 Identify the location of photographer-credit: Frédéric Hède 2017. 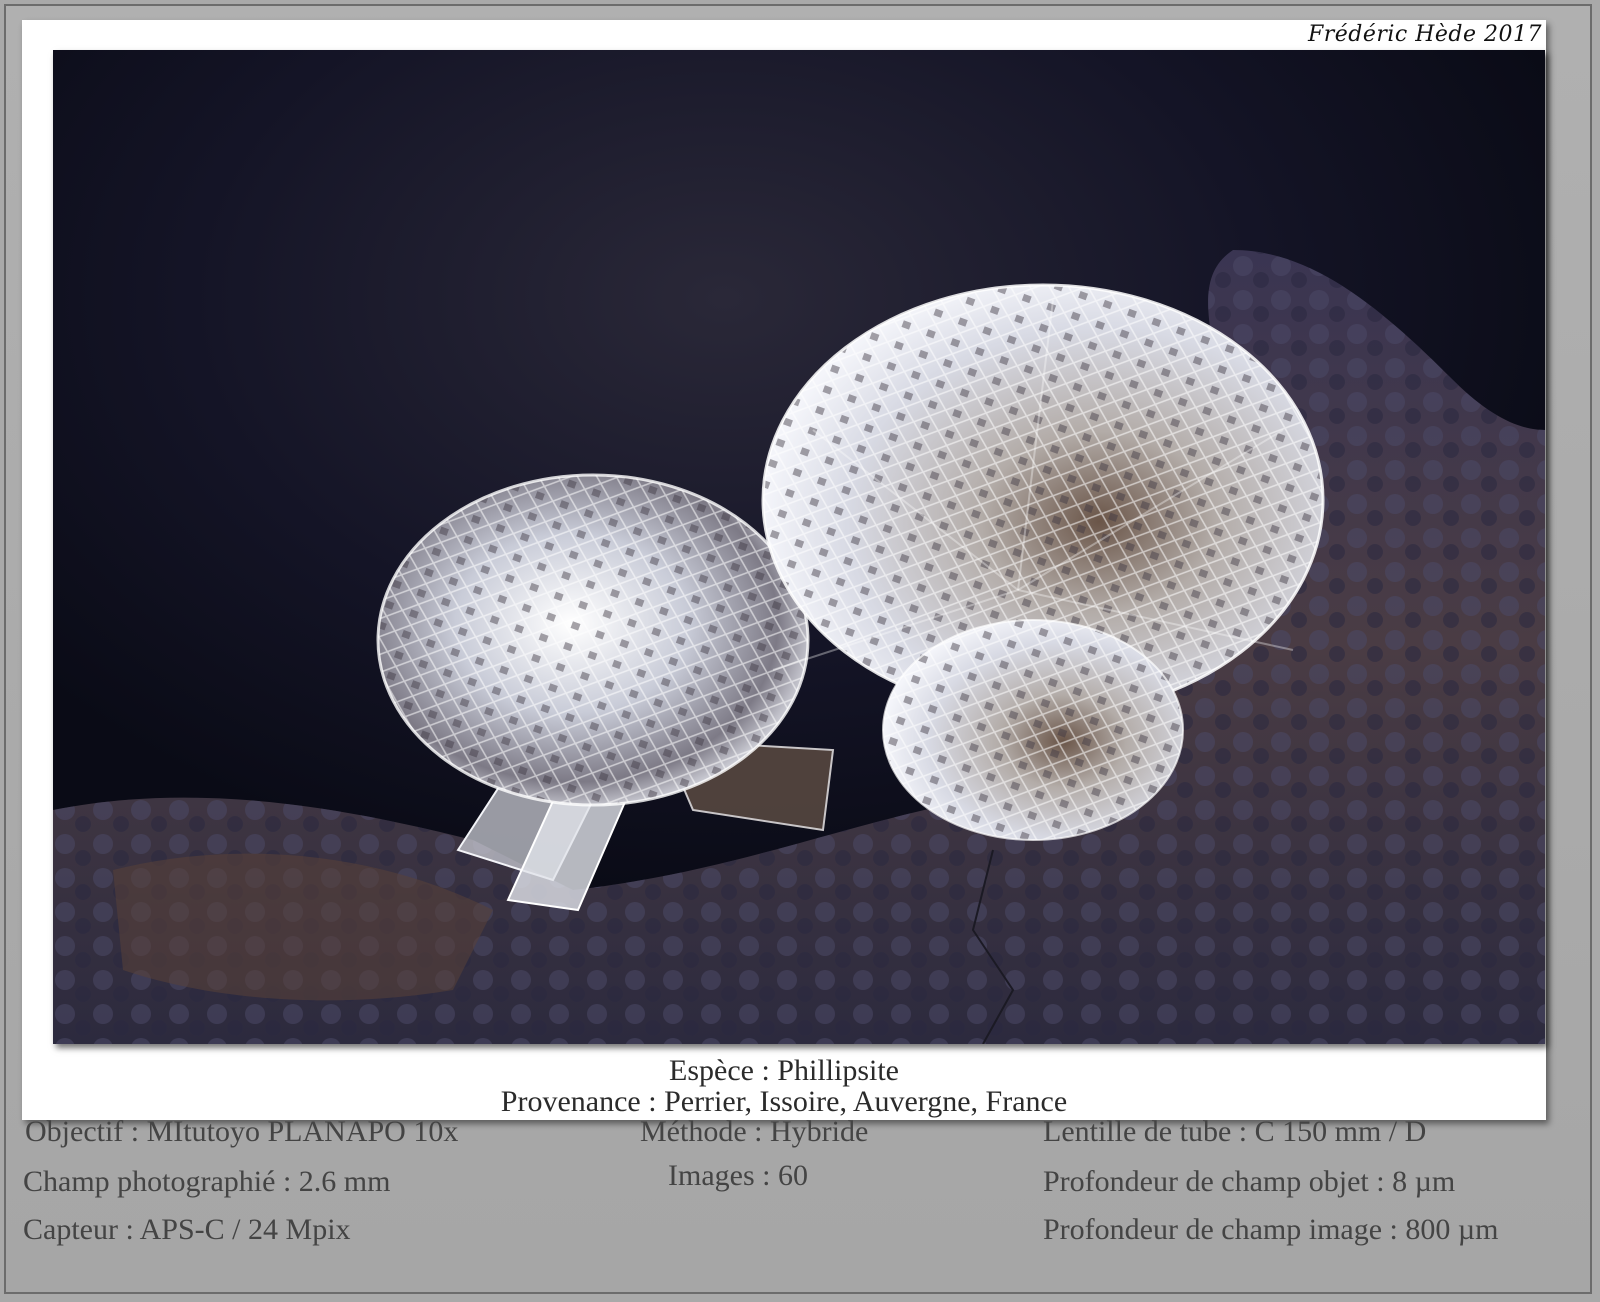
(1424, 34).